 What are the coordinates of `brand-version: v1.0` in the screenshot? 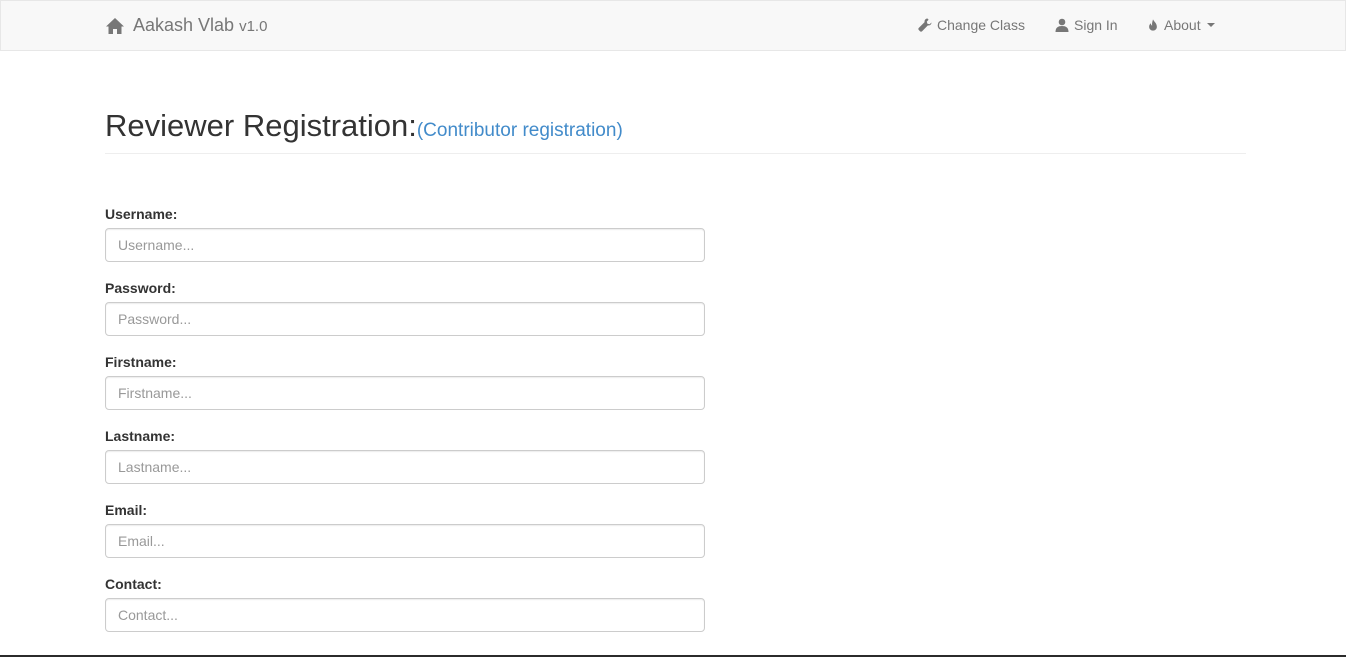 It's located at (253, 26).